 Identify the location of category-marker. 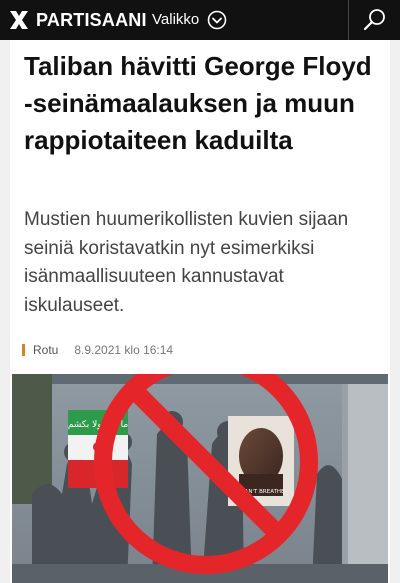
(23, 350).